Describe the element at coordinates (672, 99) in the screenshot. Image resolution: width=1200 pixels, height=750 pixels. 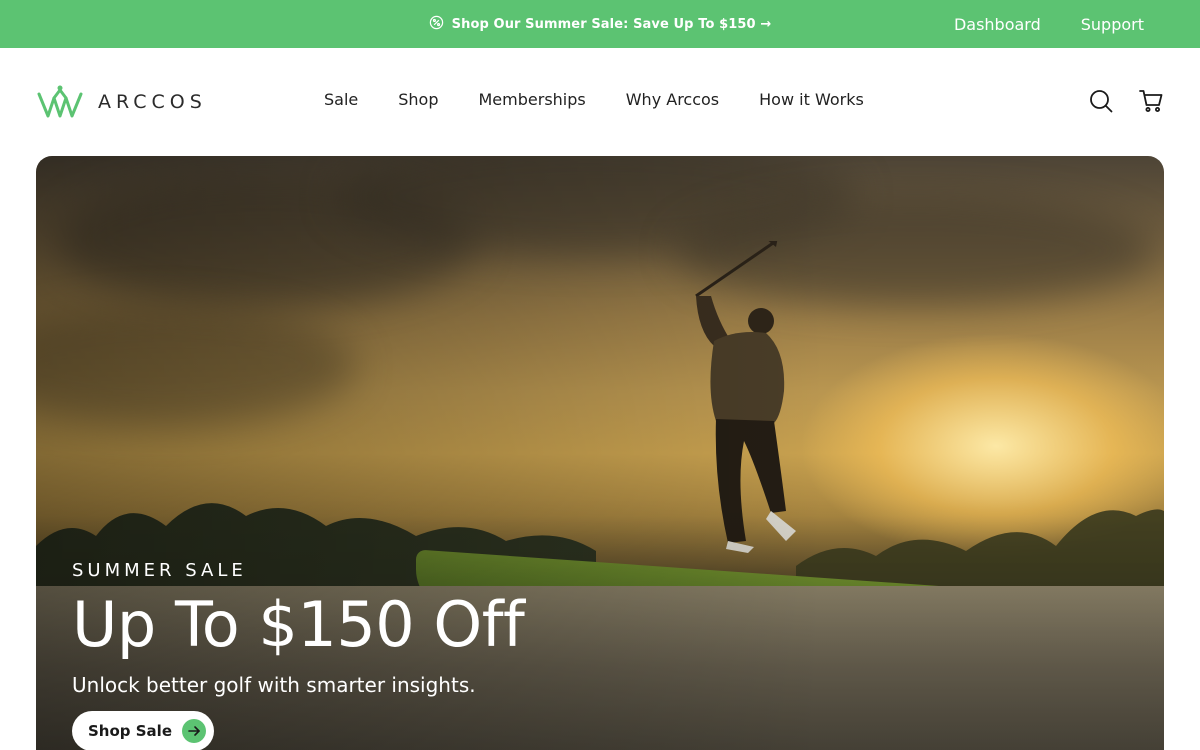
I see `nav-item-why-arccos: Why Arccos` at that location.